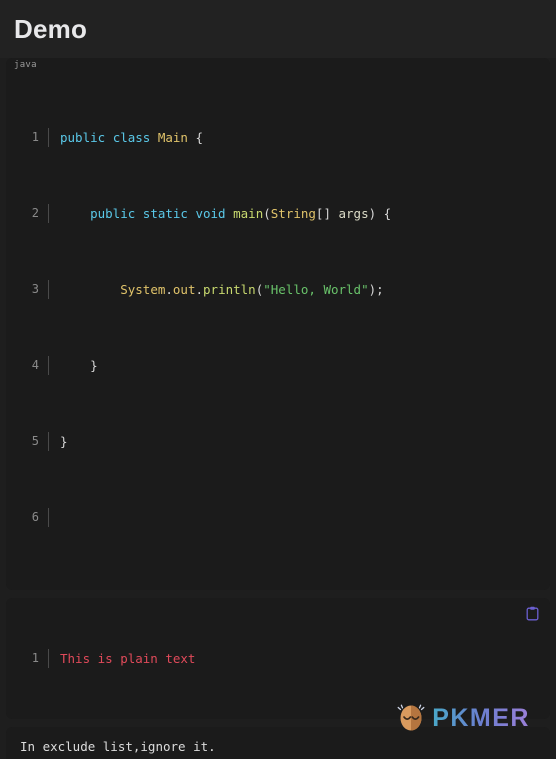 This screenshot has width=556, height=759. I want to click on line-number: 4, so click(35, 365).